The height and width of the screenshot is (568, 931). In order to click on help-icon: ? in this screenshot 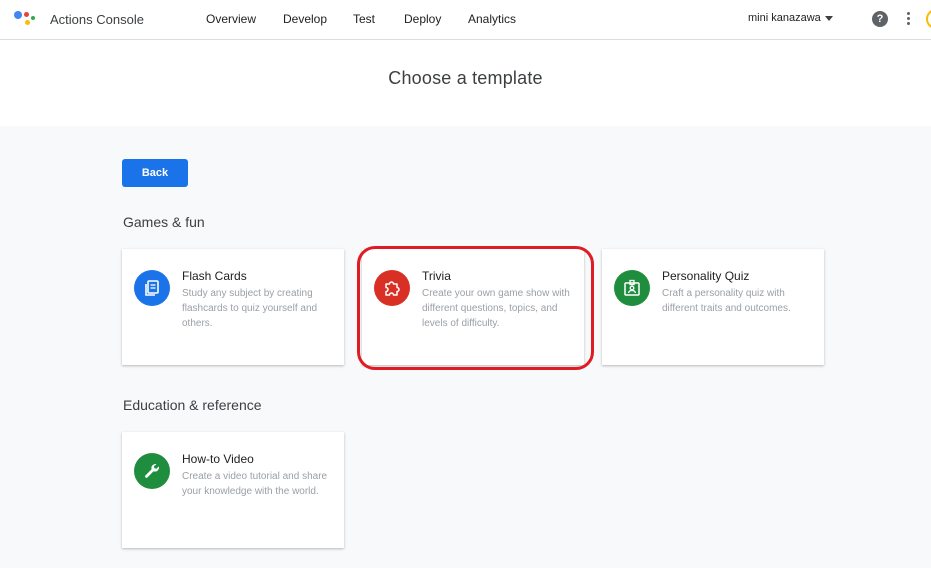, I will do `click(880, 19)`.